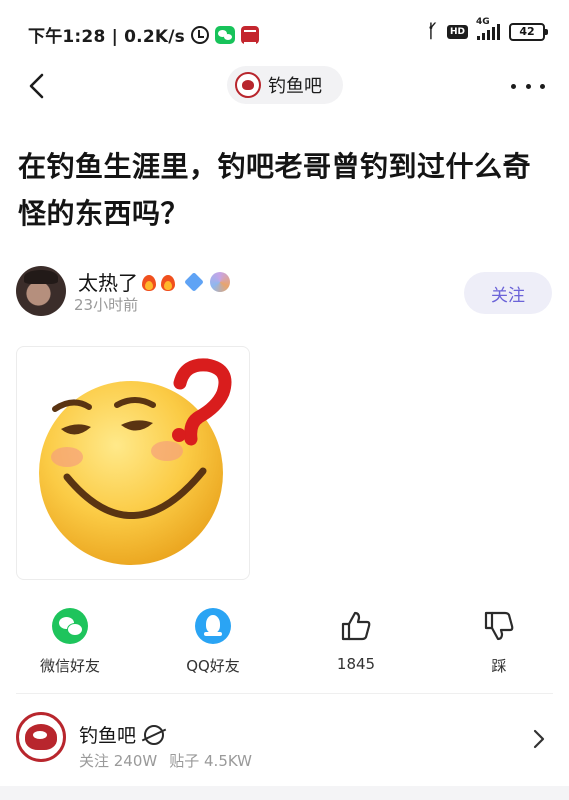  What do you see at coordinates (69, 666) in the screenshot?
I see `share-wechat-label: 微信好友` at bounding box center [69, 666].